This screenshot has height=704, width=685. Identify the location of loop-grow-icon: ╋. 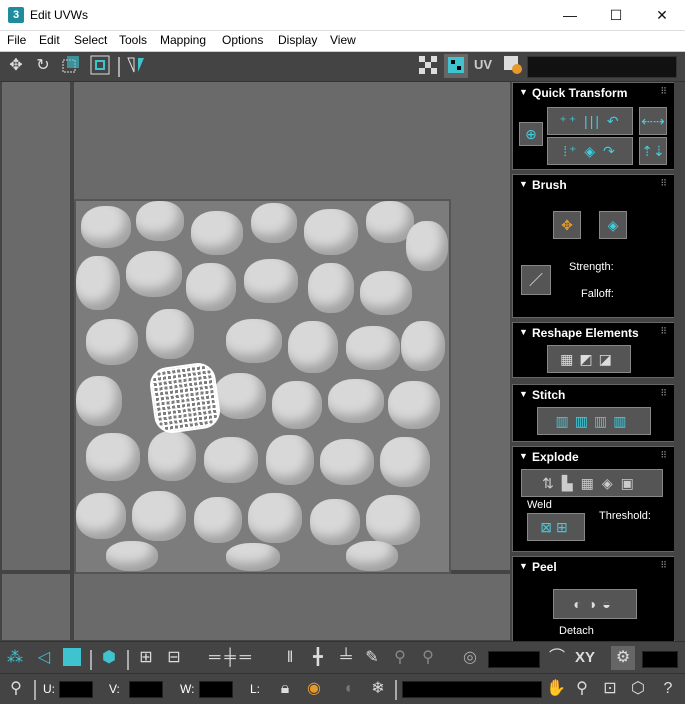
(318, 658).